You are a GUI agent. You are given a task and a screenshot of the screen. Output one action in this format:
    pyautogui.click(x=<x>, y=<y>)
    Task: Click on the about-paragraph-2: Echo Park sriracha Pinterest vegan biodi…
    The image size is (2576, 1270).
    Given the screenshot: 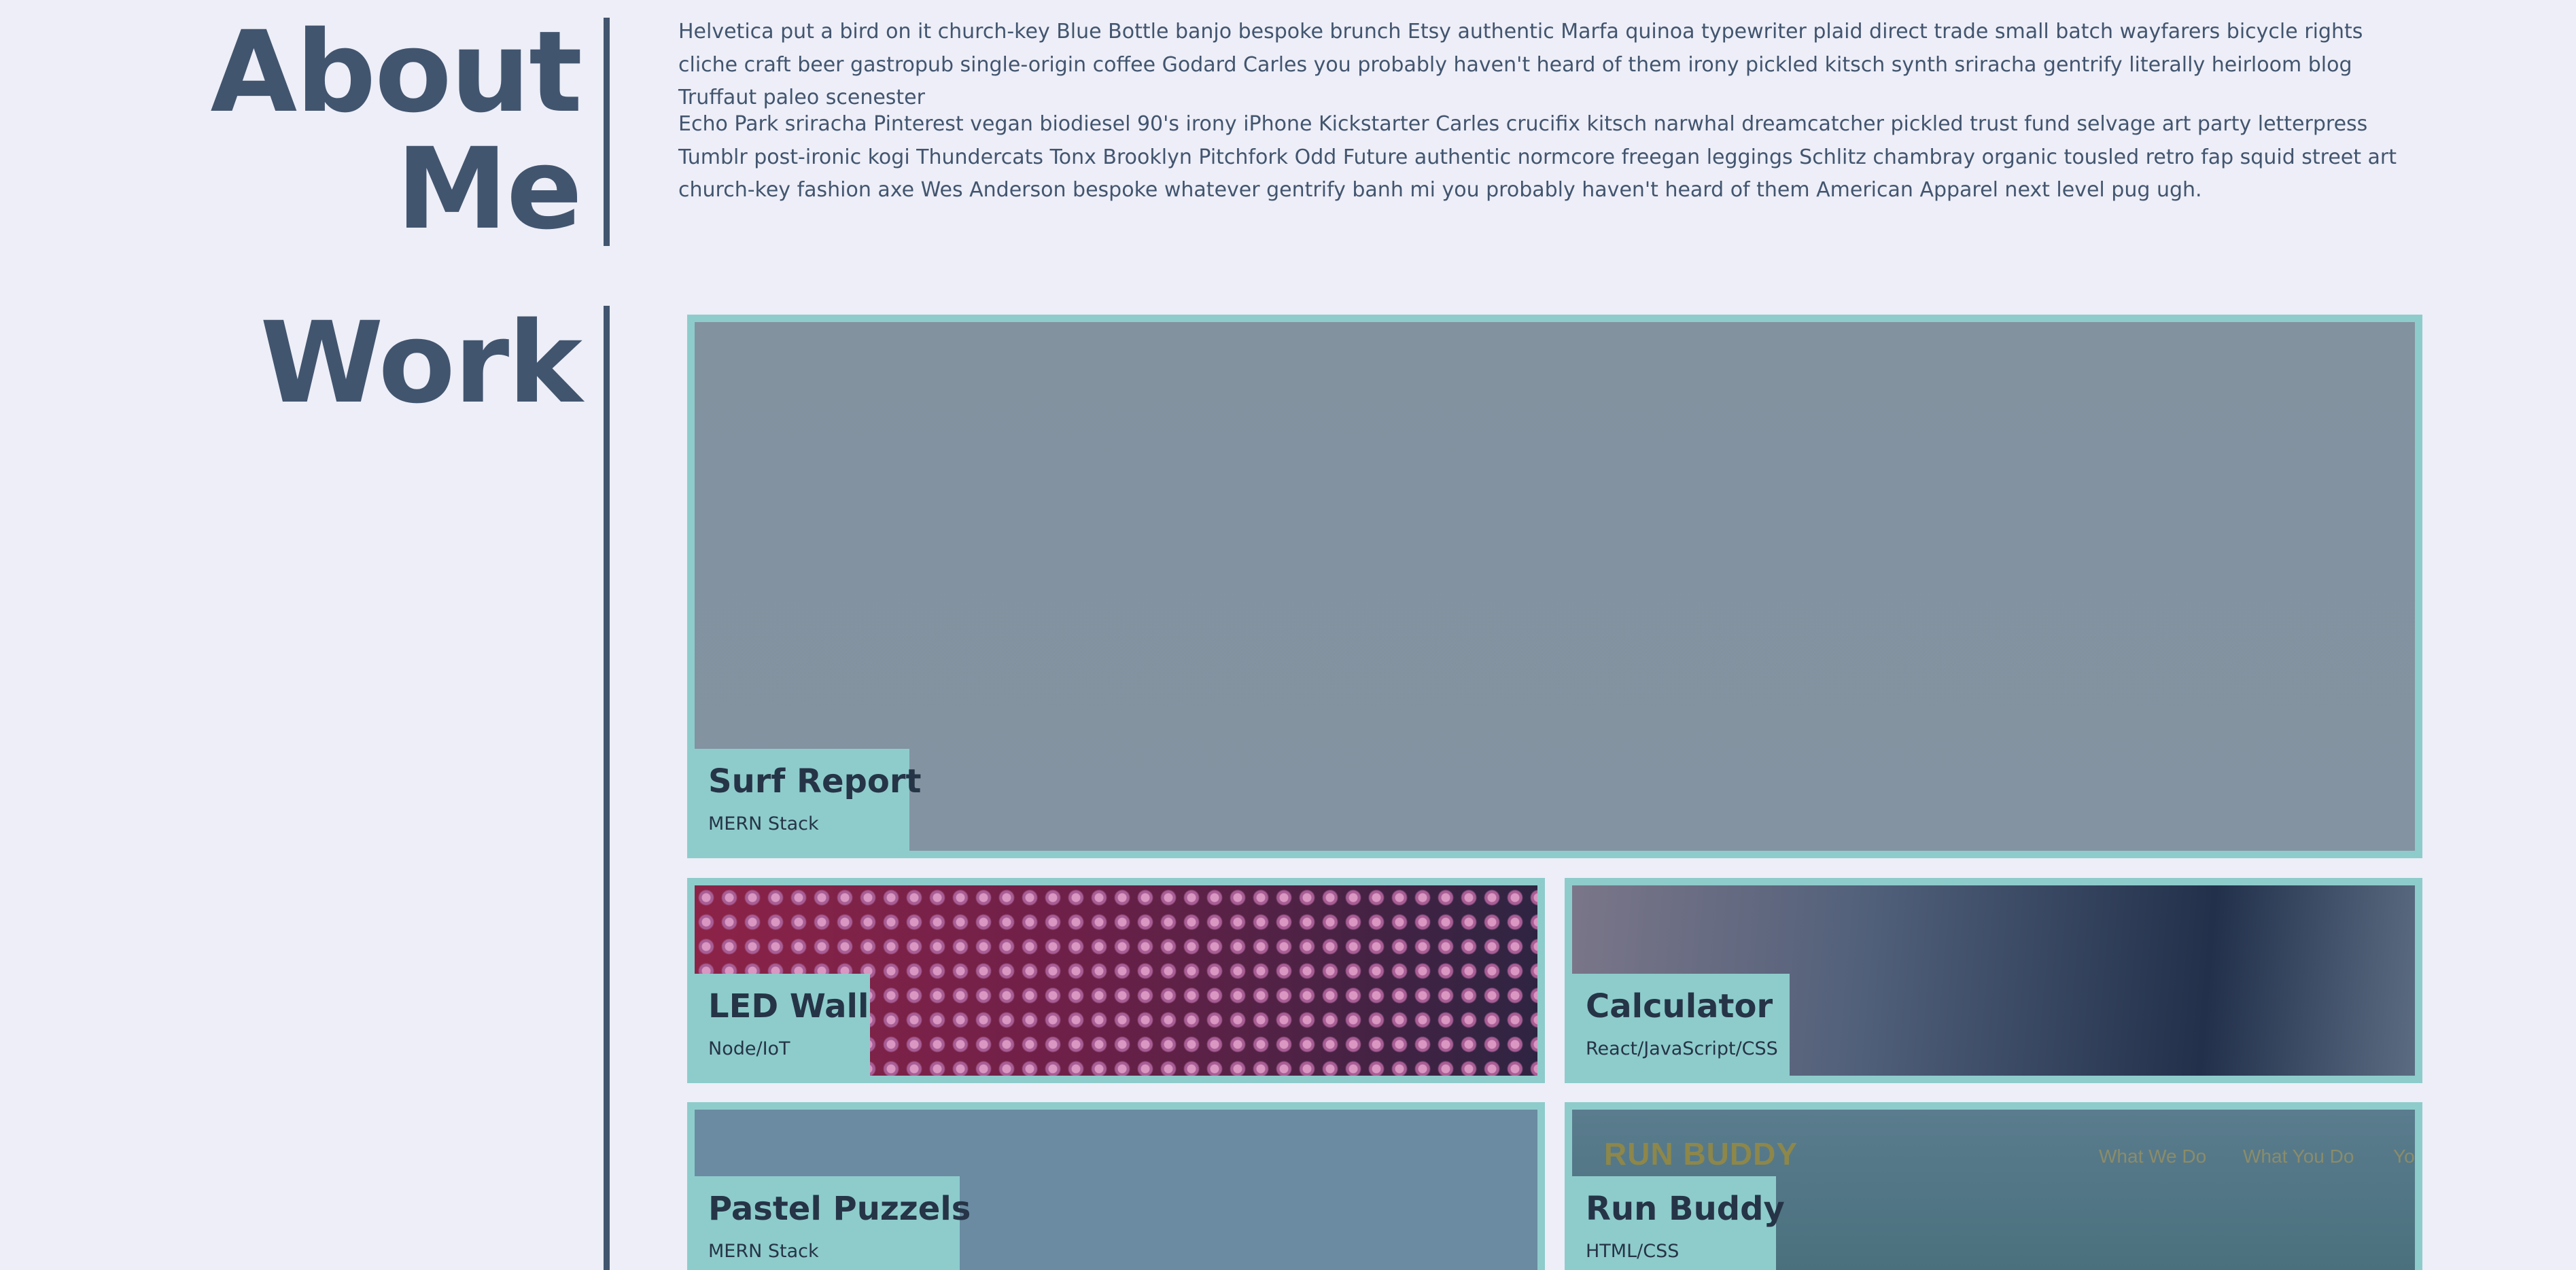 What is the action you would take?
    pyautogui.click(x=1537, y=157)
    